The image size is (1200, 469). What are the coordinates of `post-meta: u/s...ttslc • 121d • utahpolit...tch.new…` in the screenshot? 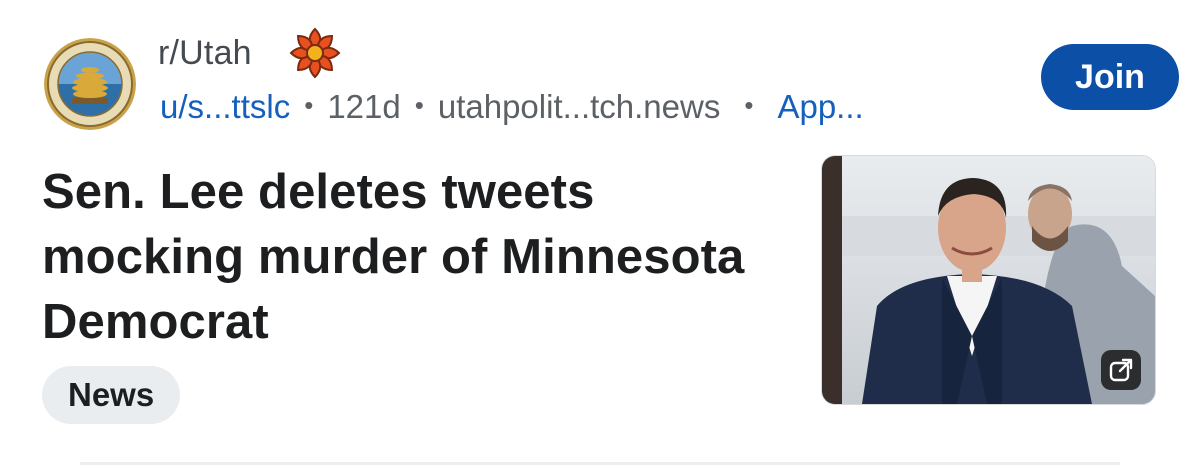 It's located at (512, 107).